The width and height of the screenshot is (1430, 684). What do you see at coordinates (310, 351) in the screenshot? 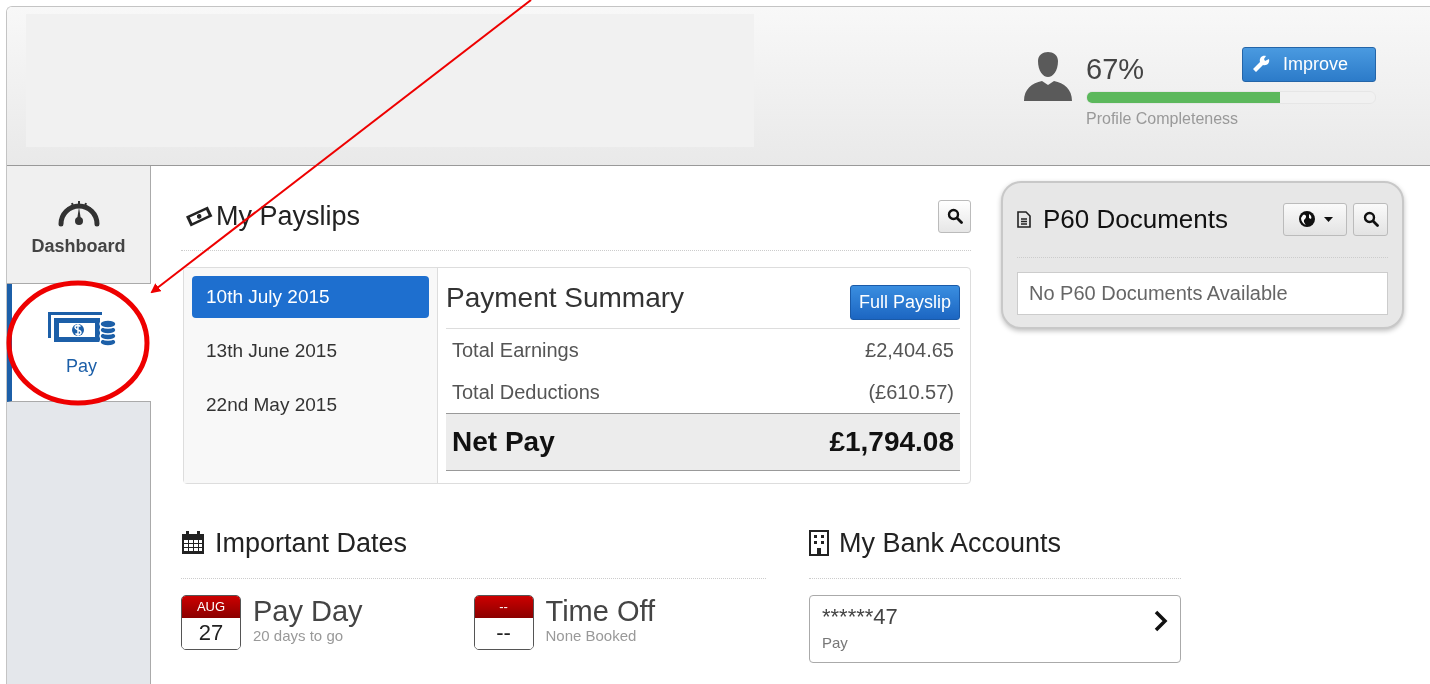
I see `payslip-date-item: 13th June 2015` at bounding box center [310, 351].